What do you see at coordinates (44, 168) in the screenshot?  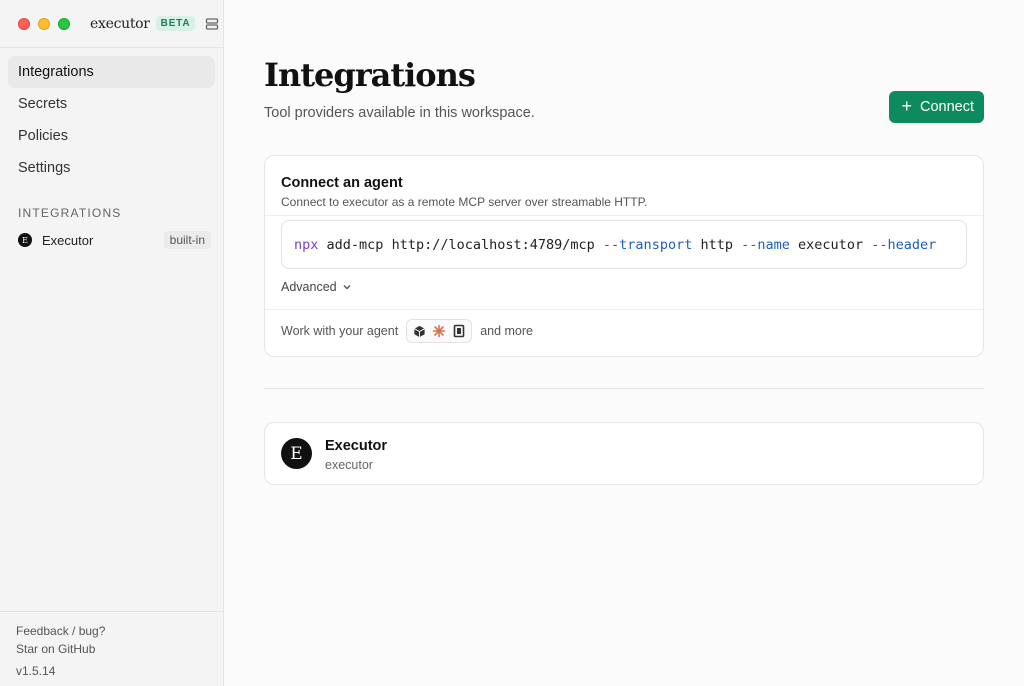 I see `sidebar-item-label: Settings` at bounding box center [44, 168].